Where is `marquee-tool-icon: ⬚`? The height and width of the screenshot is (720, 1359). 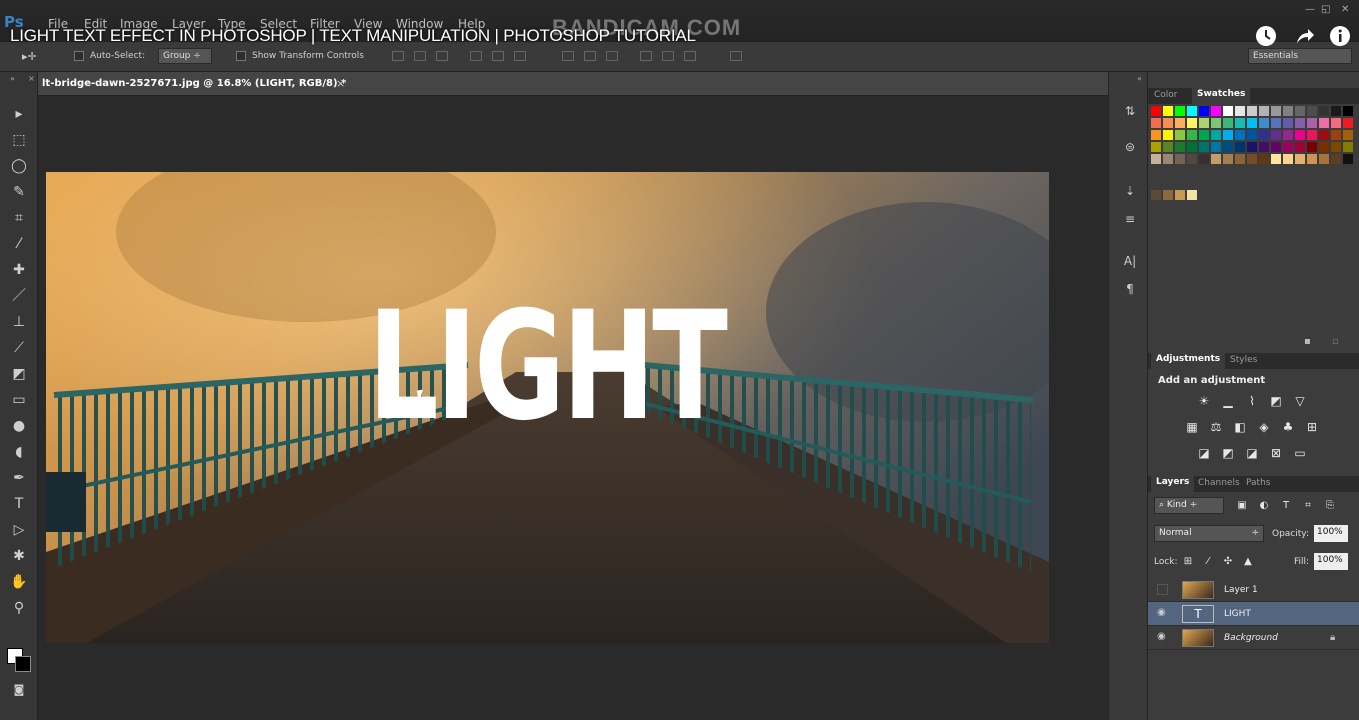 marquee-tool-icon: ⬚ is located at coordinates (19, 140).